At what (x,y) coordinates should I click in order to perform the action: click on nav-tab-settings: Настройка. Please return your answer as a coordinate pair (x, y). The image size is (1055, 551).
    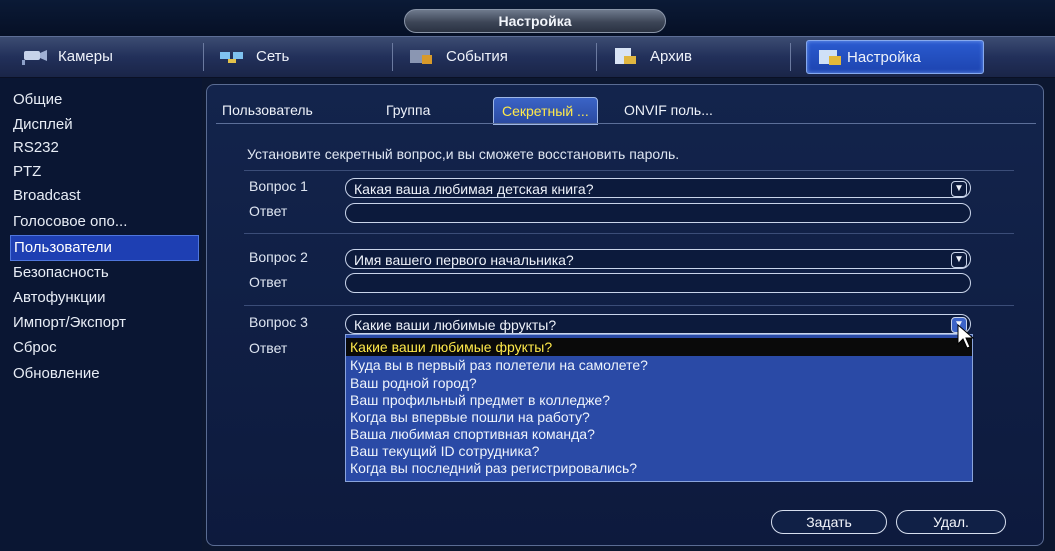
    Looking at the image, I should click on (895, 57).